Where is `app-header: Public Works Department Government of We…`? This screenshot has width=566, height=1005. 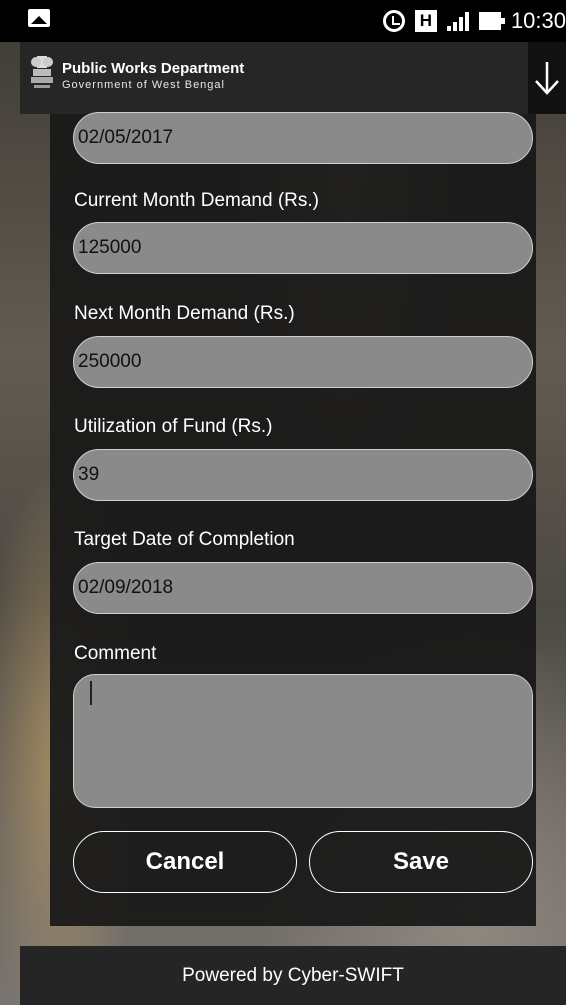
app-header: Public Works Department Government of We… is located at coordinates (293, 78).